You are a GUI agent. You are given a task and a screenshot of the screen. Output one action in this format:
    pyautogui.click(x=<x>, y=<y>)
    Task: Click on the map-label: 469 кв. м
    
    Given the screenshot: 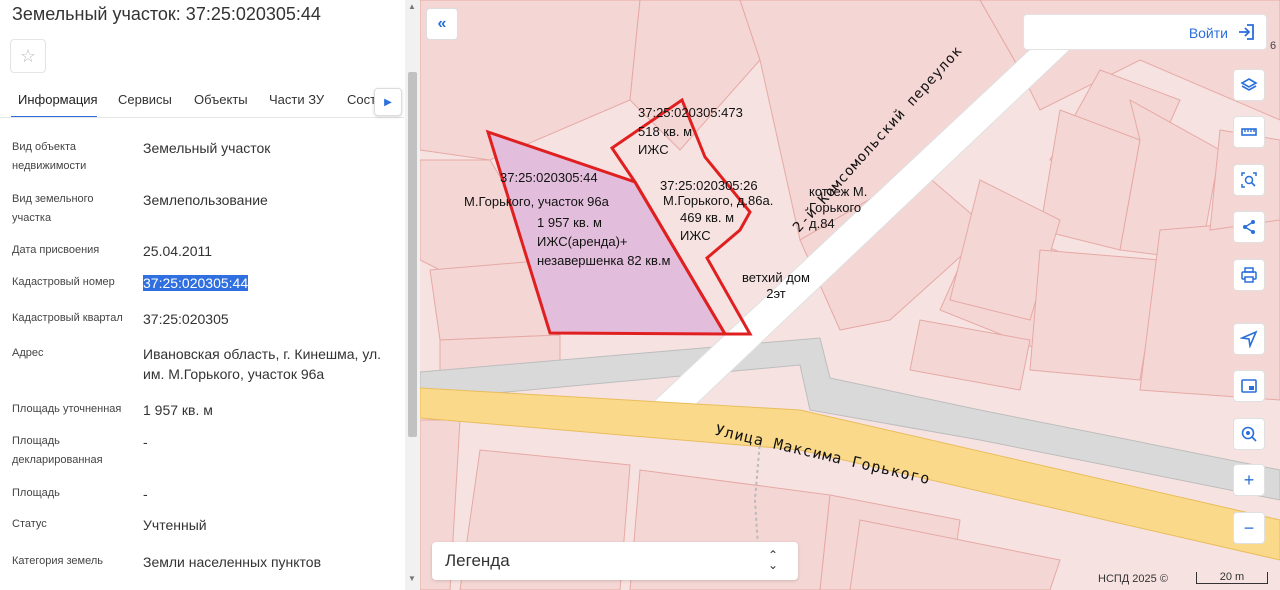 What is the action you would take?
    pyautogui.click(x=707, y=217)
    